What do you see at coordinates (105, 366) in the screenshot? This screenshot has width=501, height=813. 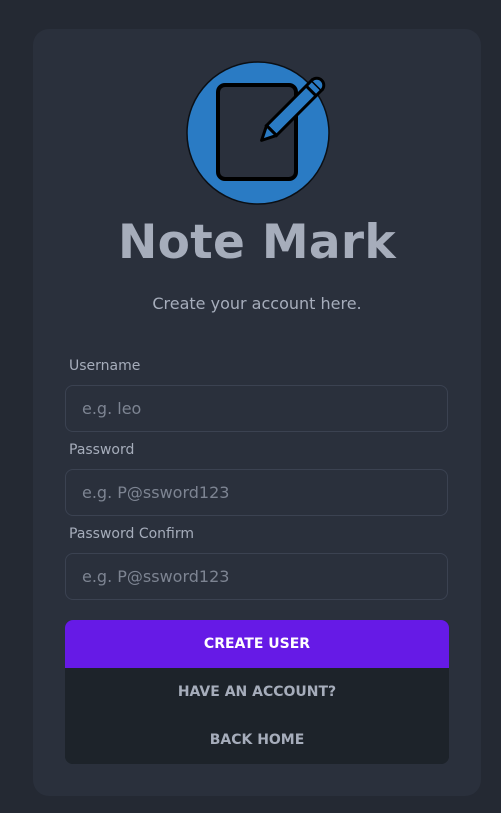 I see `username-label: Username` at bounding box center [105, 366].